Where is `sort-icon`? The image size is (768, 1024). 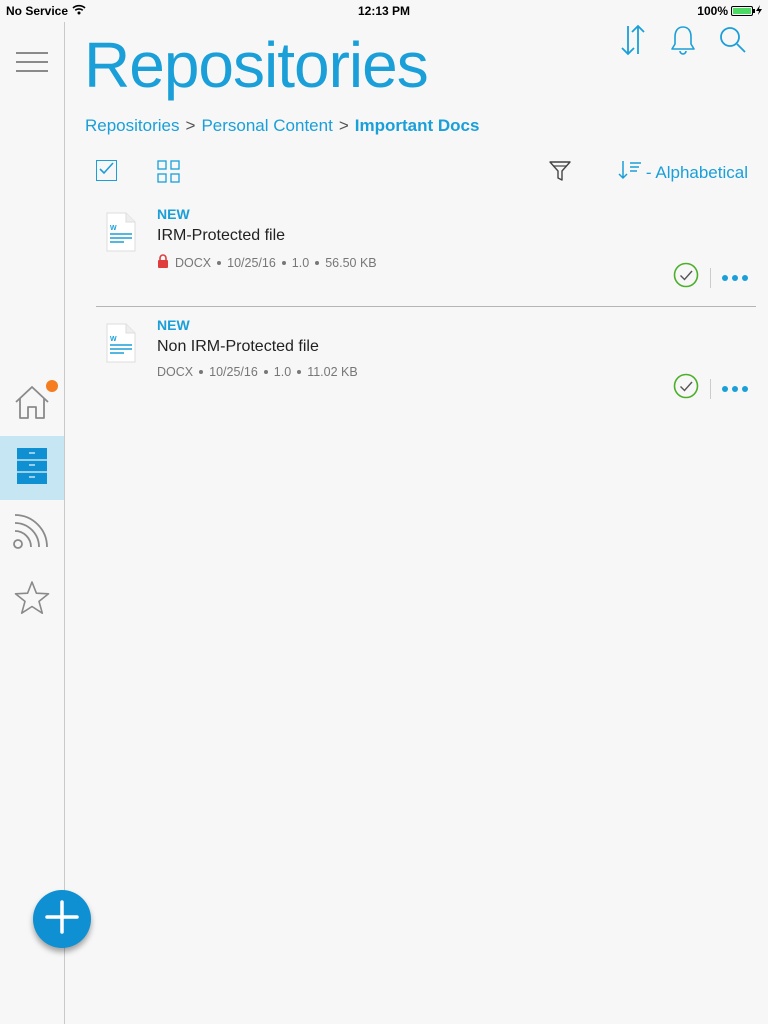
sort-icon is located at coordinates (633, 42).